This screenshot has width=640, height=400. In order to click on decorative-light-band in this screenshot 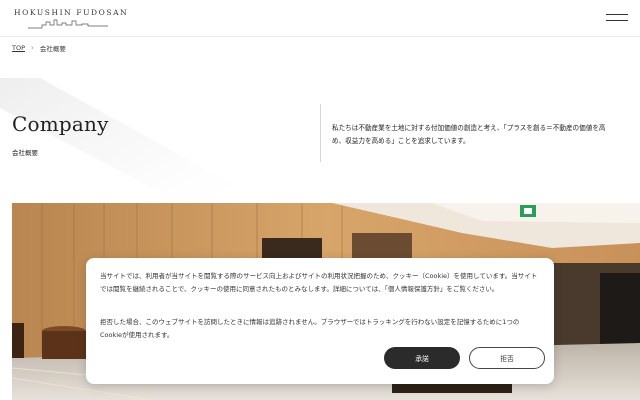, I will do `click(120, 143)`.